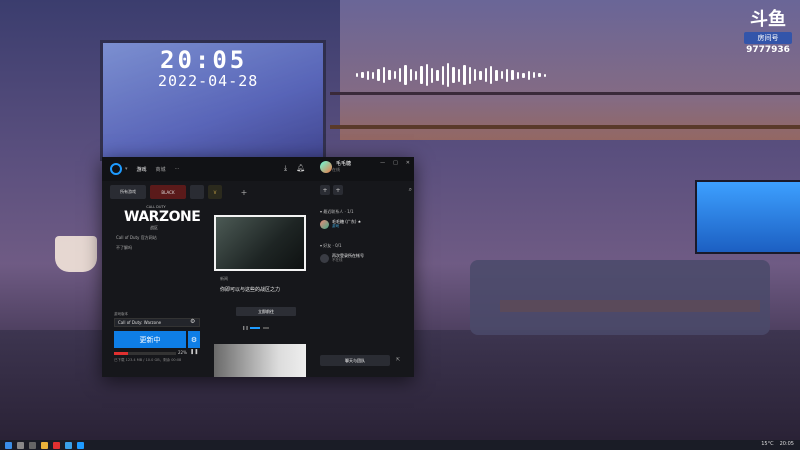 Image resolution: width=800 pixels, height=450 pixels. Describe the element at coordinates (451, 75) in the screenshot. I see `audio-visualizer` at that location.